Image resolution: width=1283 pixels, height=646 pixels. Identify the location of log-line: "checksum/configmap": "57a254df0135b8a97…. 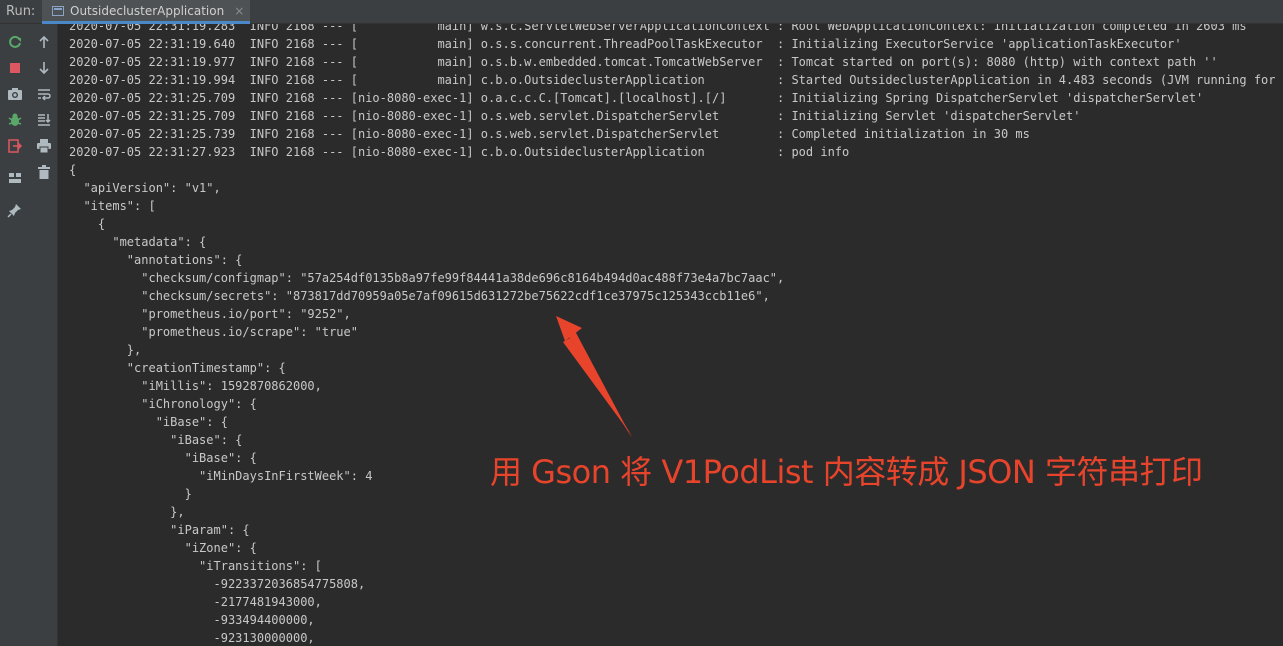
(427, 278).